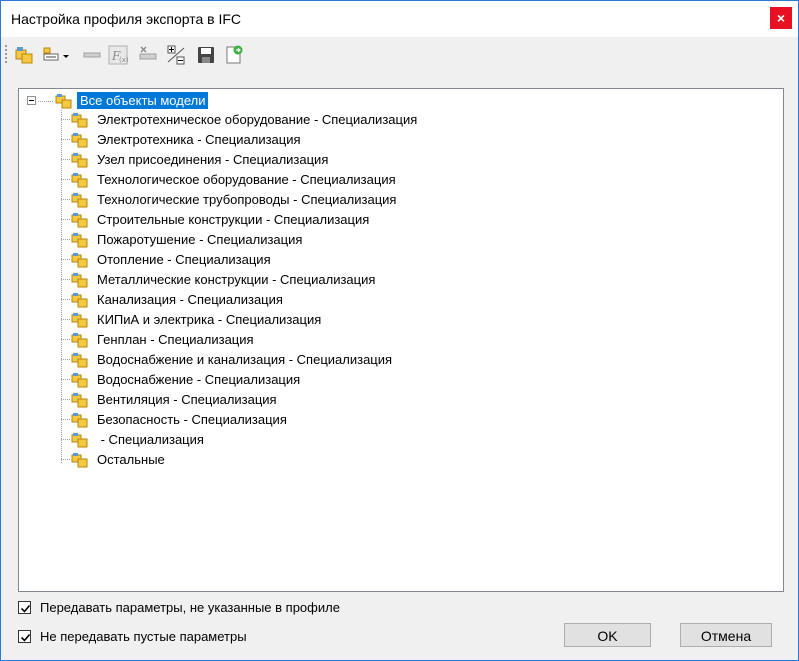  Describe the element at coordinates (200, 239) in the screenshot. I see `tree-item-label: Пожаротушение - Специализация` at that location.